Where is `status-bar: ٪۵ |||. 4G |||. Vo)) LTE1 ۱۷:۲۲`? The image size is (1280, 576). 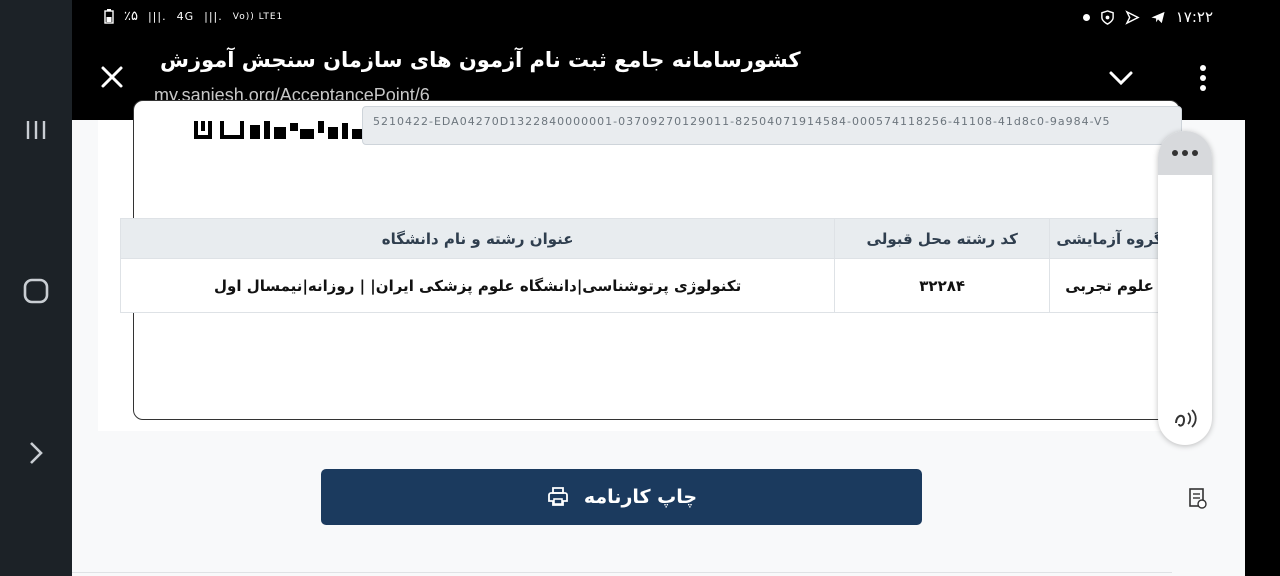
status-bar: ٪۵ |||. 4G |||. Vo)) LTE1 ۱۷:۲۲ is located at coordinates (658, 18).